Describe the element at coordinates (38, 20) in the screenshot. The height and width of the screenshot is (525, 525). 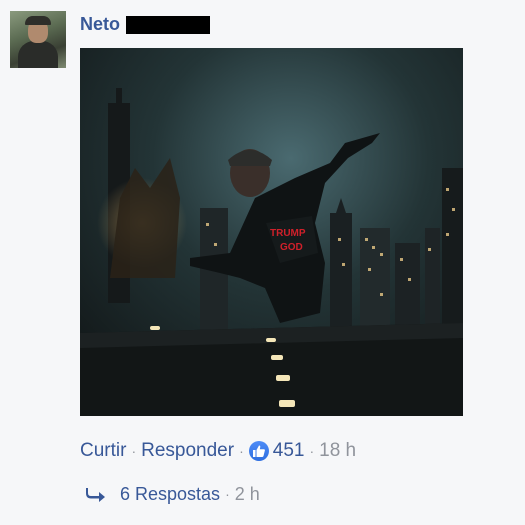
I see `avatar-cap` at that location.